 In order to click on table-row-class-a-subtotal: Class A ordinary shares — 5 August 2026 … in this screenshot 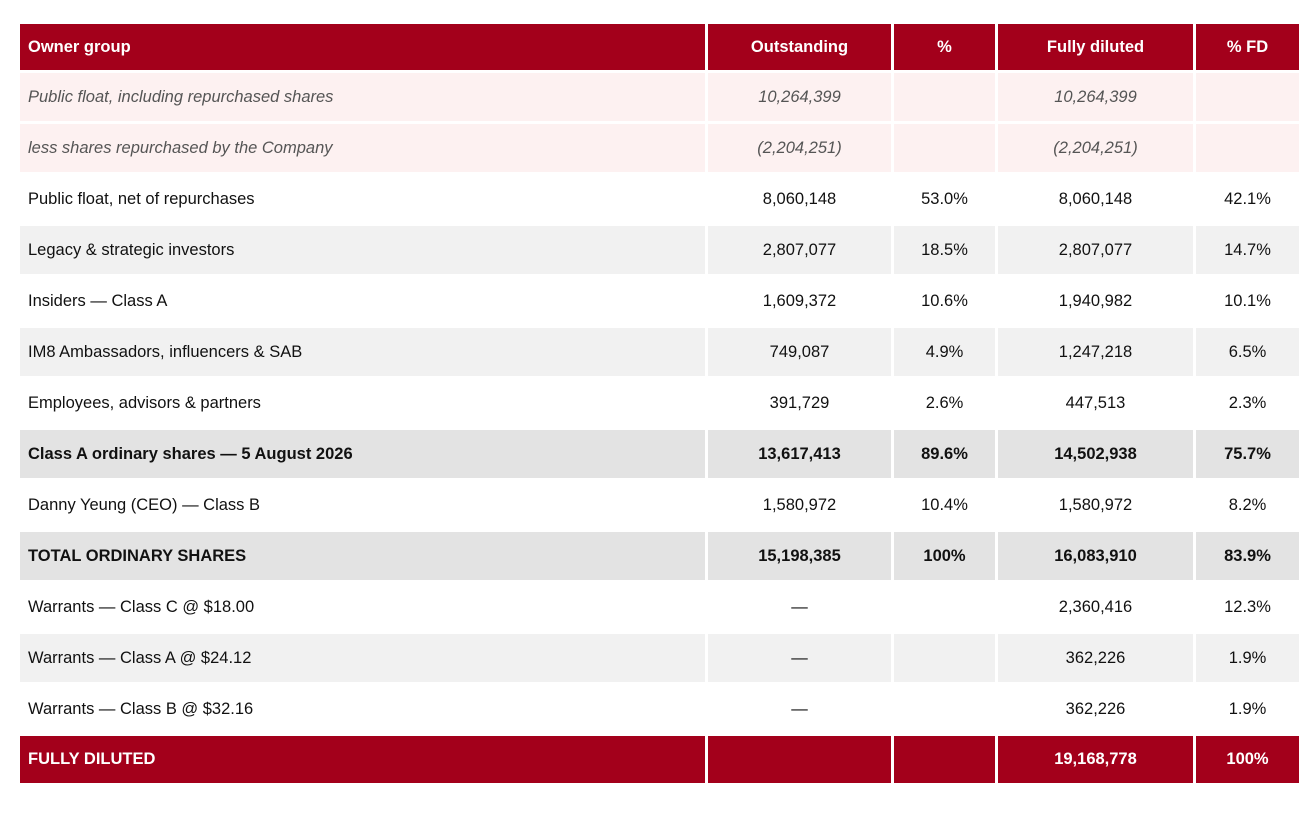, I will do `click(659, 455)`.